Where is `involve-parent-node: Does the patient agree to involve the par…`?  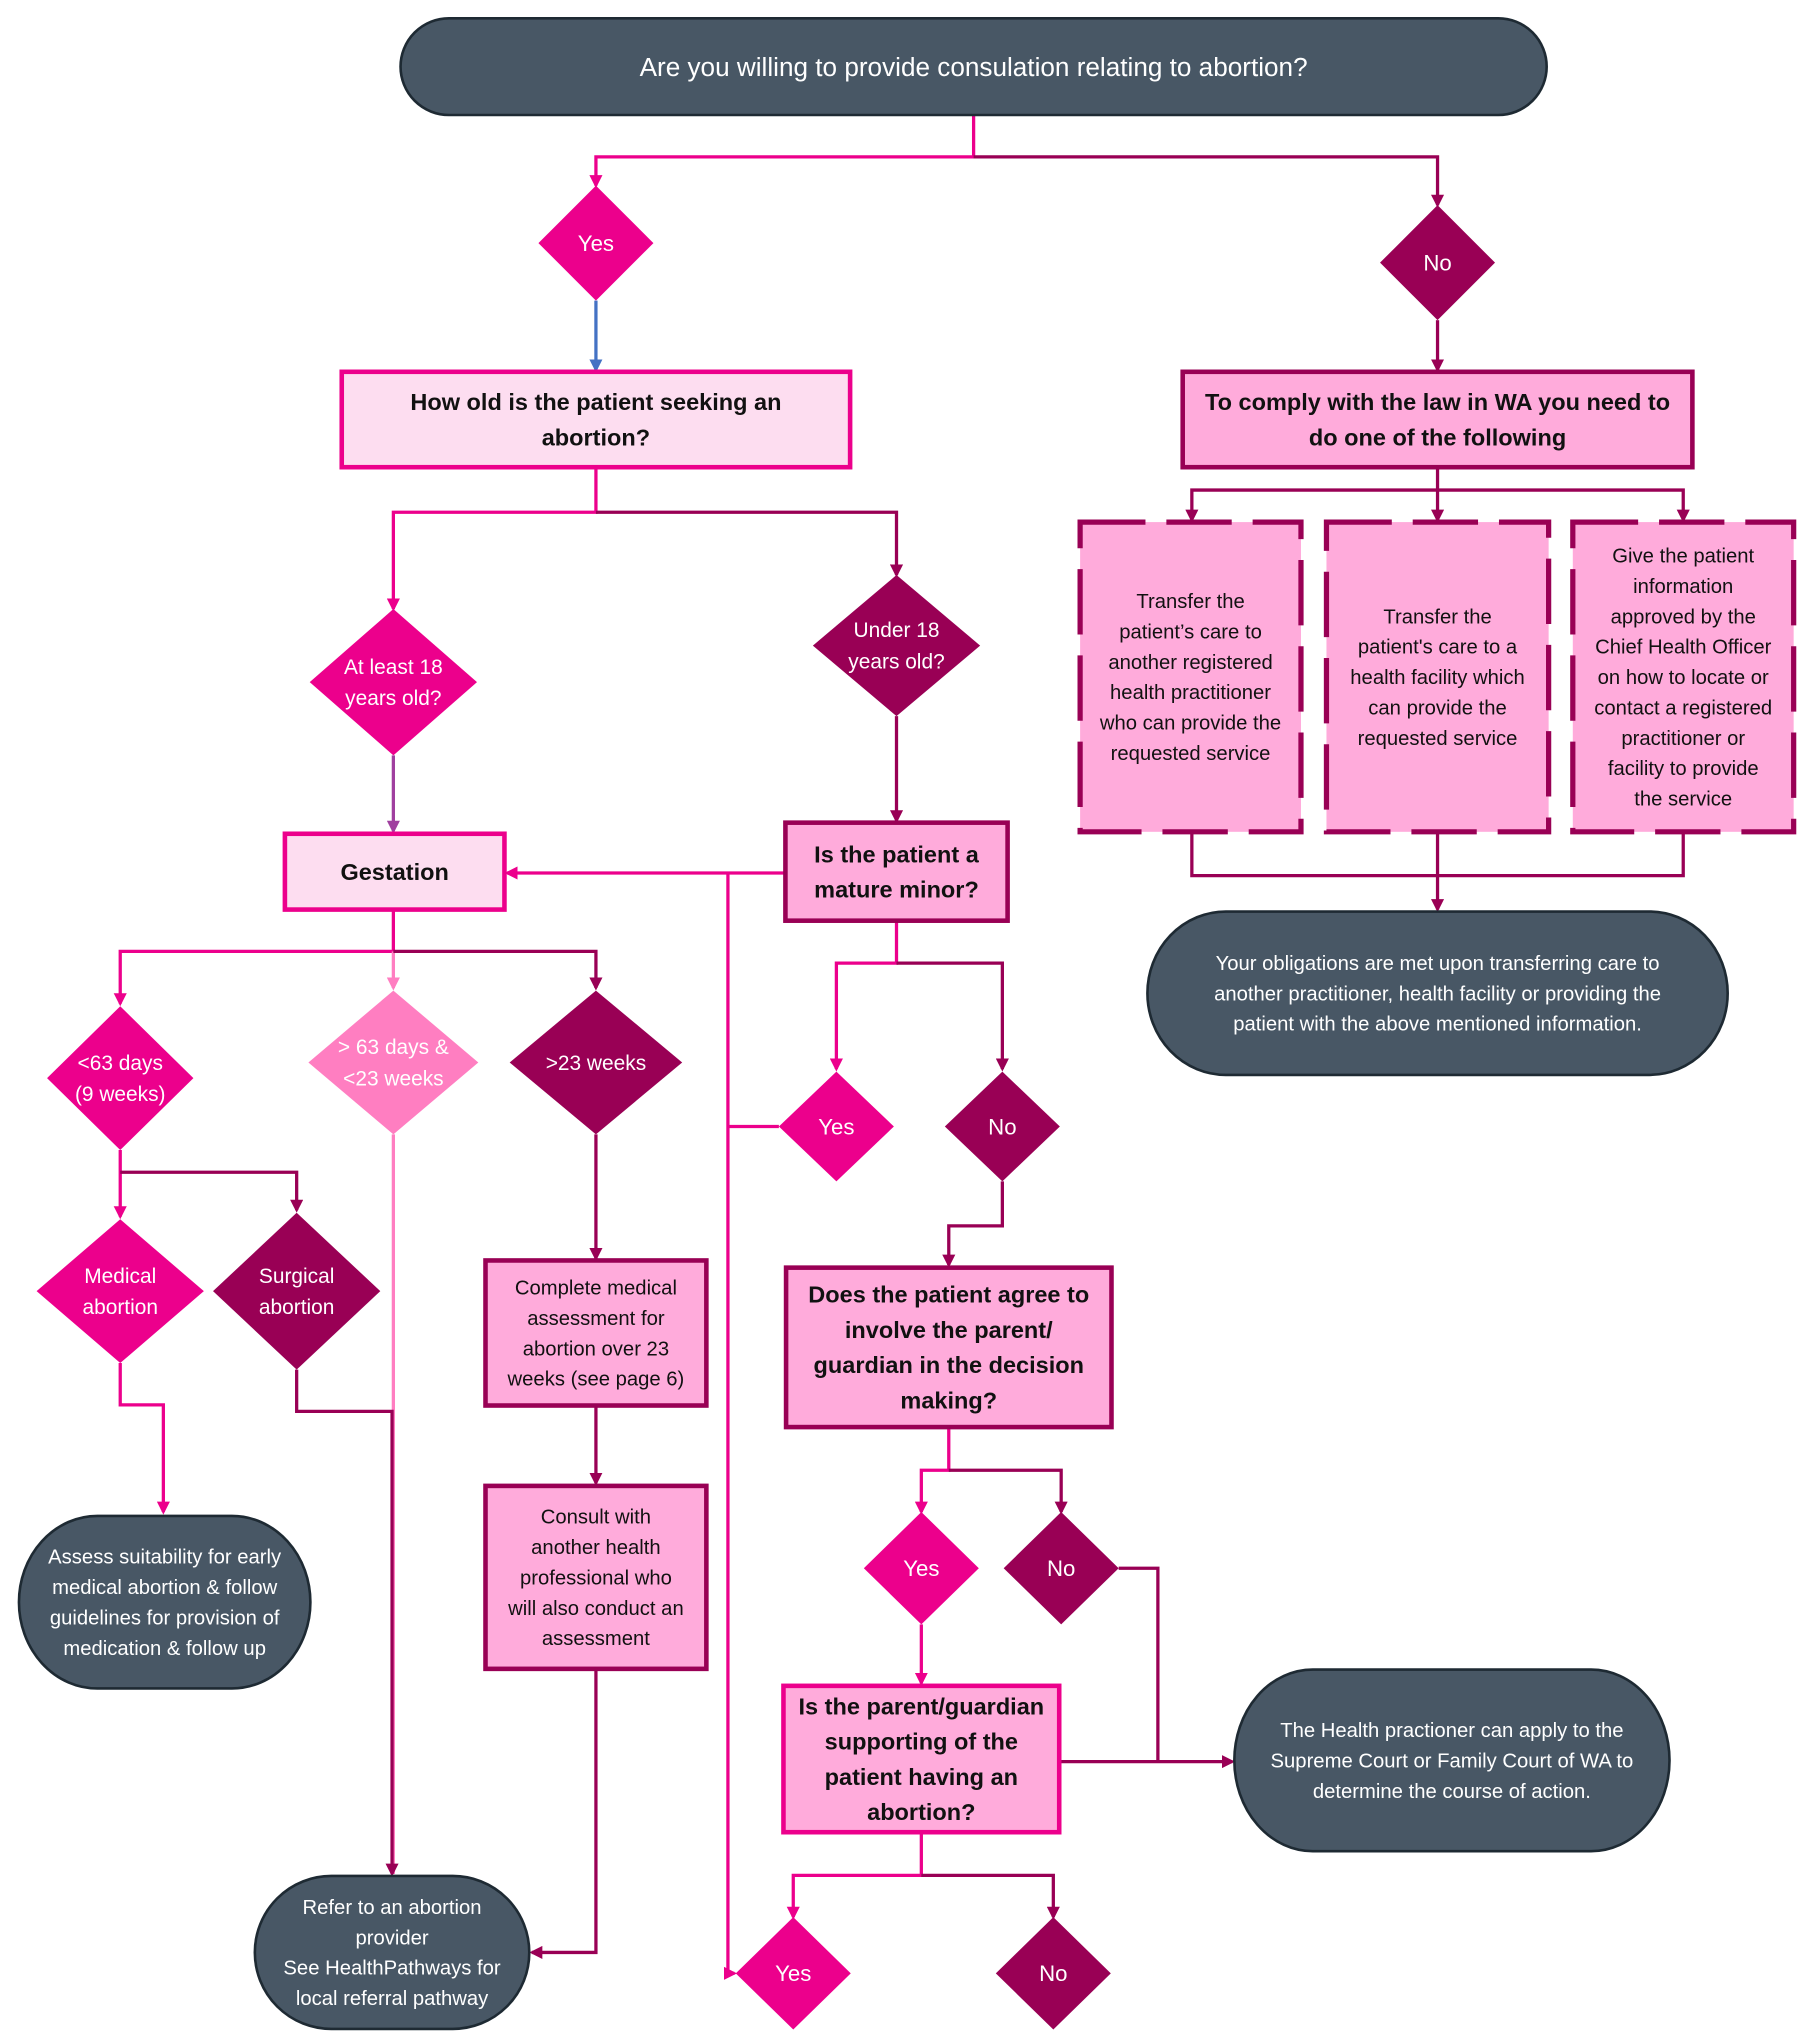
involve-parent-node: Does the patient agree to involve the par… is located at coordinates (948, 1347).